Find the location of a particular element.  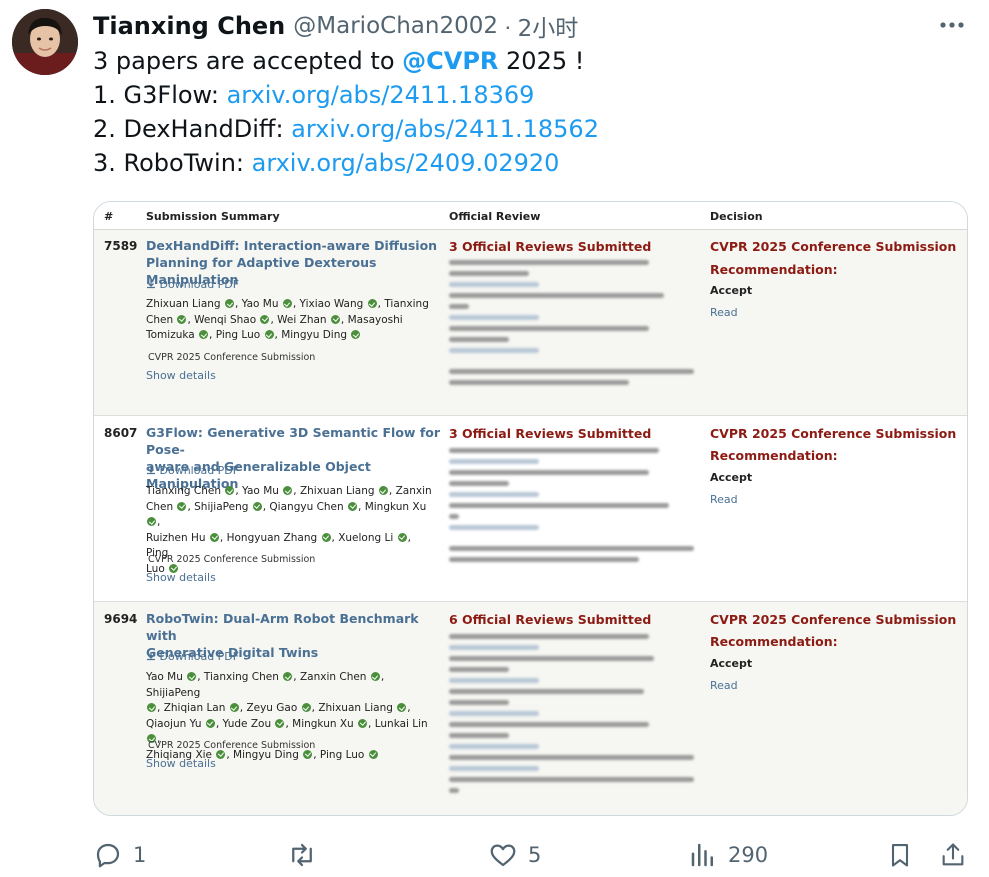

bookmark-icon is located at coordinates (900, 855).